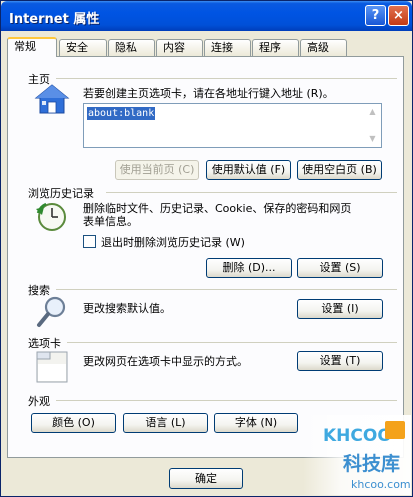  What do you see at coordinates (39, 401) in the screenshot?
I see `appearance-section-label: 外观` at bounding box center [39, 401].